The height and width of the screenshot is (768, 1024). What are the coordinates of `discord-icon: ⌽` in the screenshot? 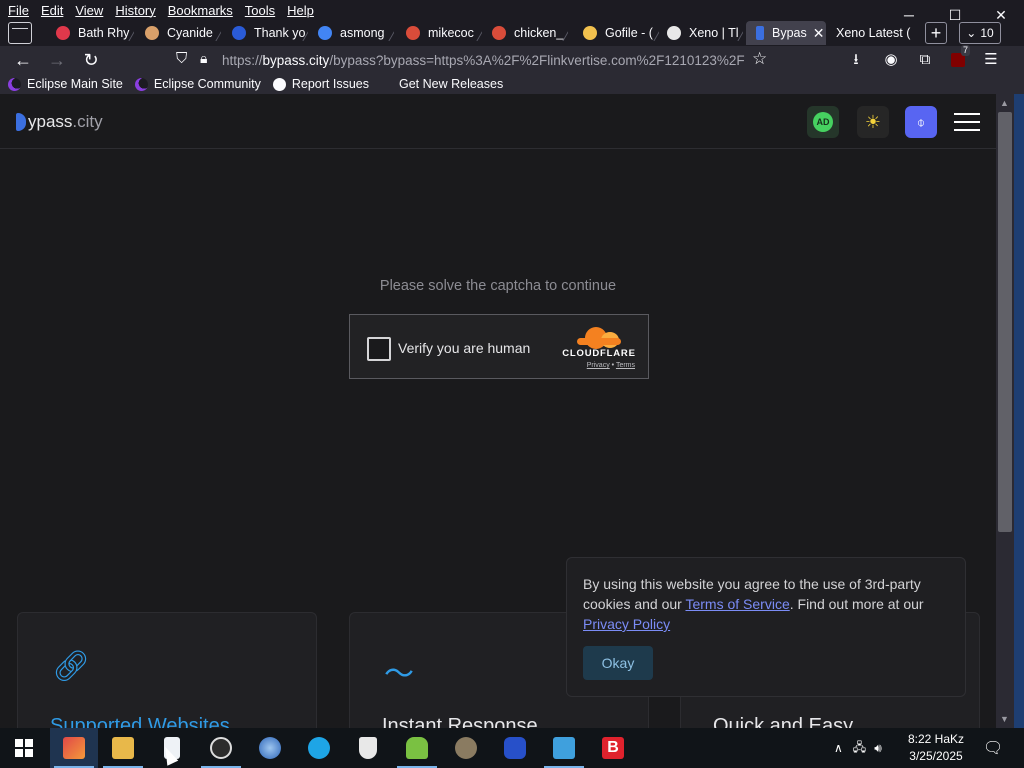 It's located at (921, 121).